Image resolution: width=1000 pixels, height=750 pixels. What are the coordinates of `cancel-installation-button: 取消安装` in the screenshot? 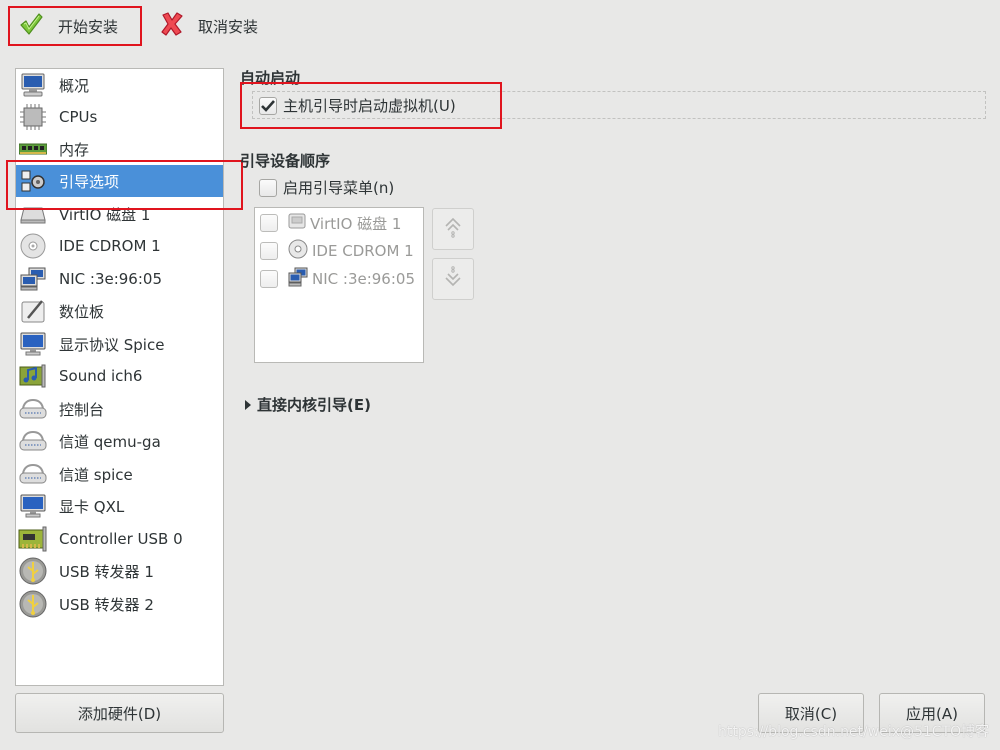 It's located at (217, 26).